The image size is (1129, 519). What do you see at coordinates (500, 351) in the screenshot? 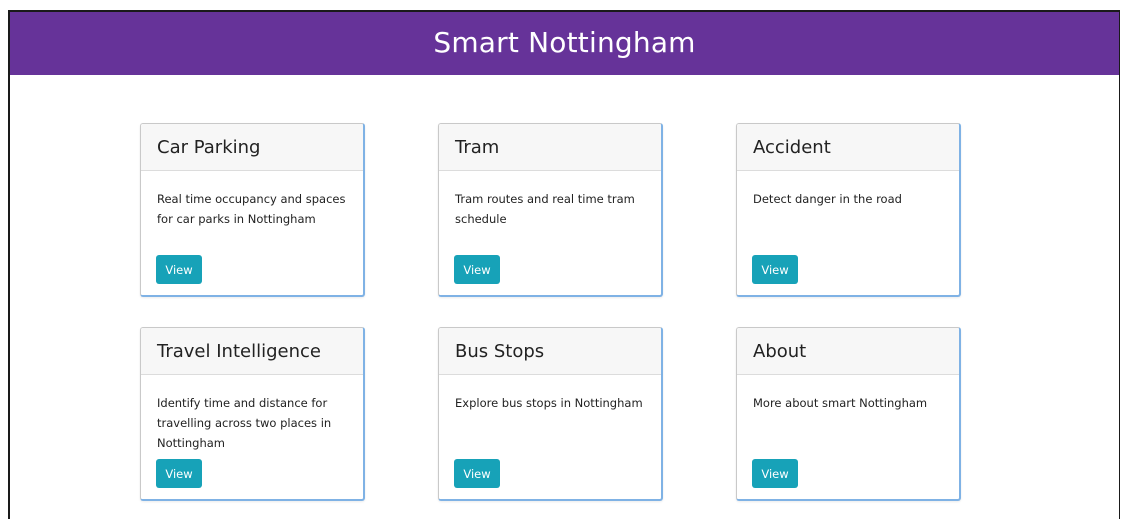
I see `card-title: Bus Stops` at bounding box center [500, 351].